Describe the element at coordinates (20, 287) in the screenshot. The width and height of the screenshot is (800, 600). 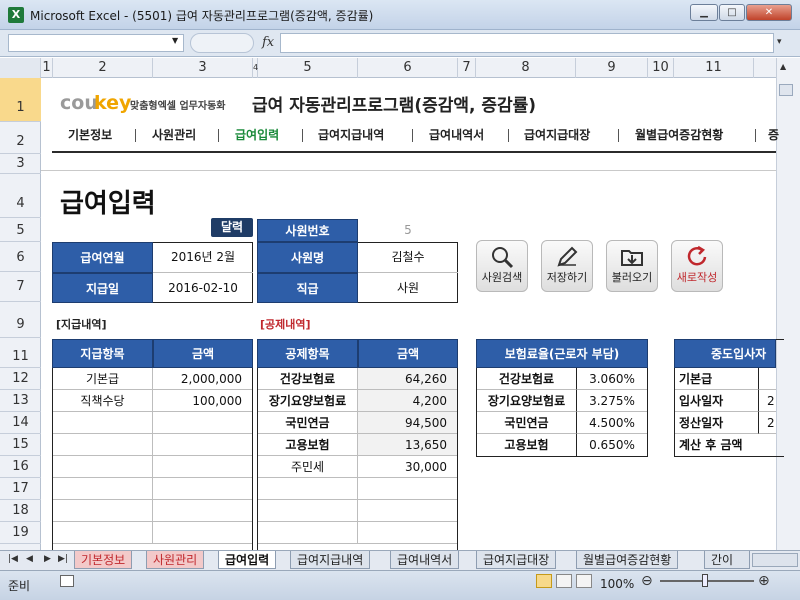
I see `row-header: 7` at that location.